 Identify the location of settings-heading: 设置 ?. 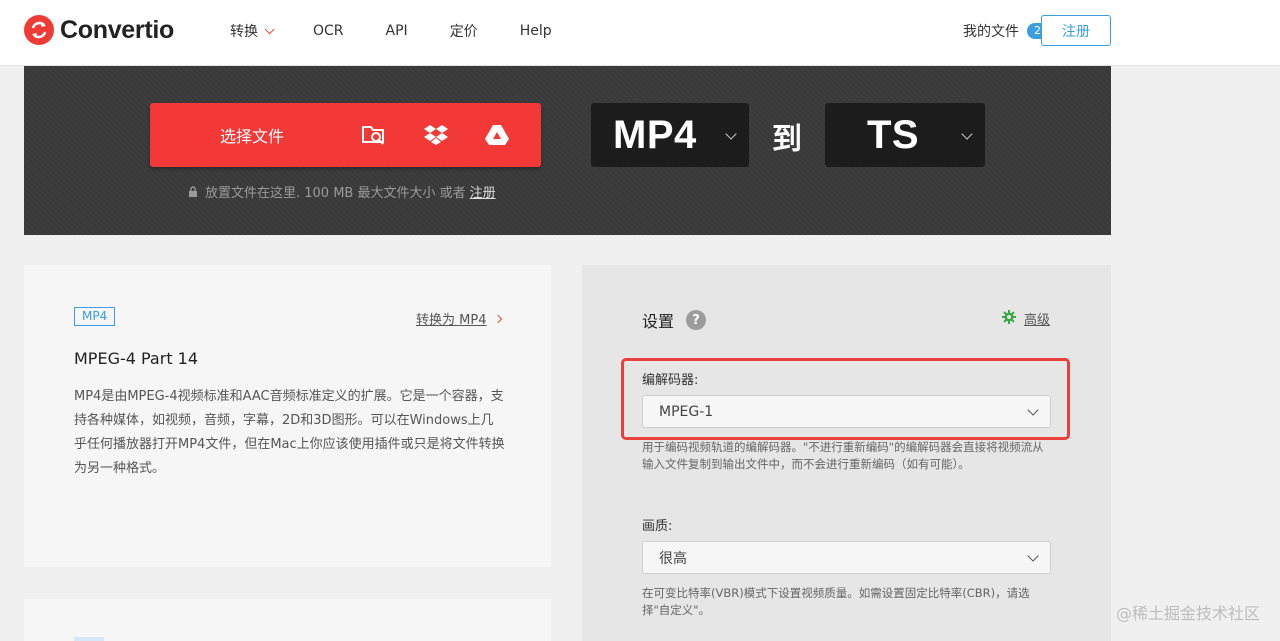
(674, 320).